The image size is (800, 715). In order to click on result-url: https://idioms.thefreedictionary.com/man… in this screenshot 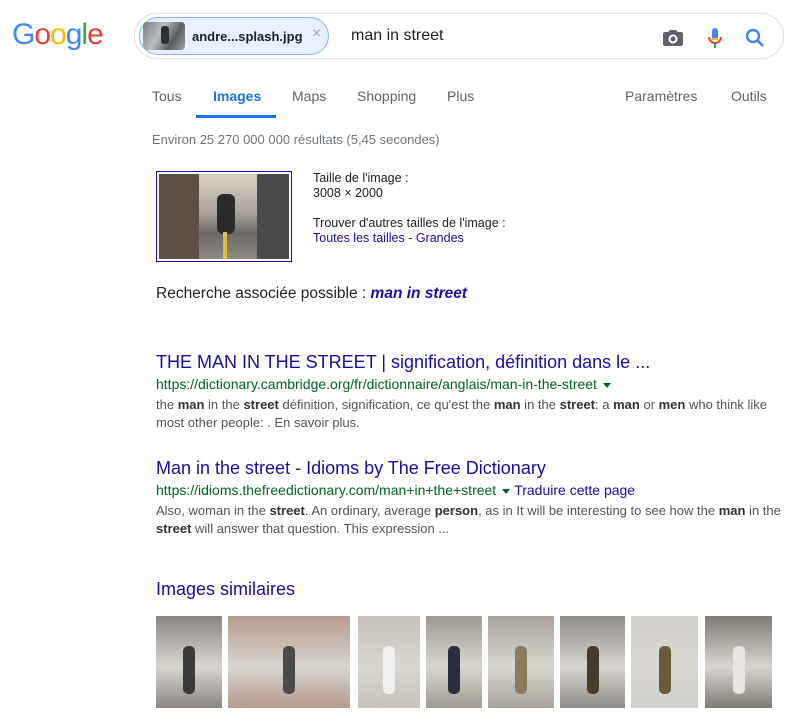, I will do `click(326, 490)`.